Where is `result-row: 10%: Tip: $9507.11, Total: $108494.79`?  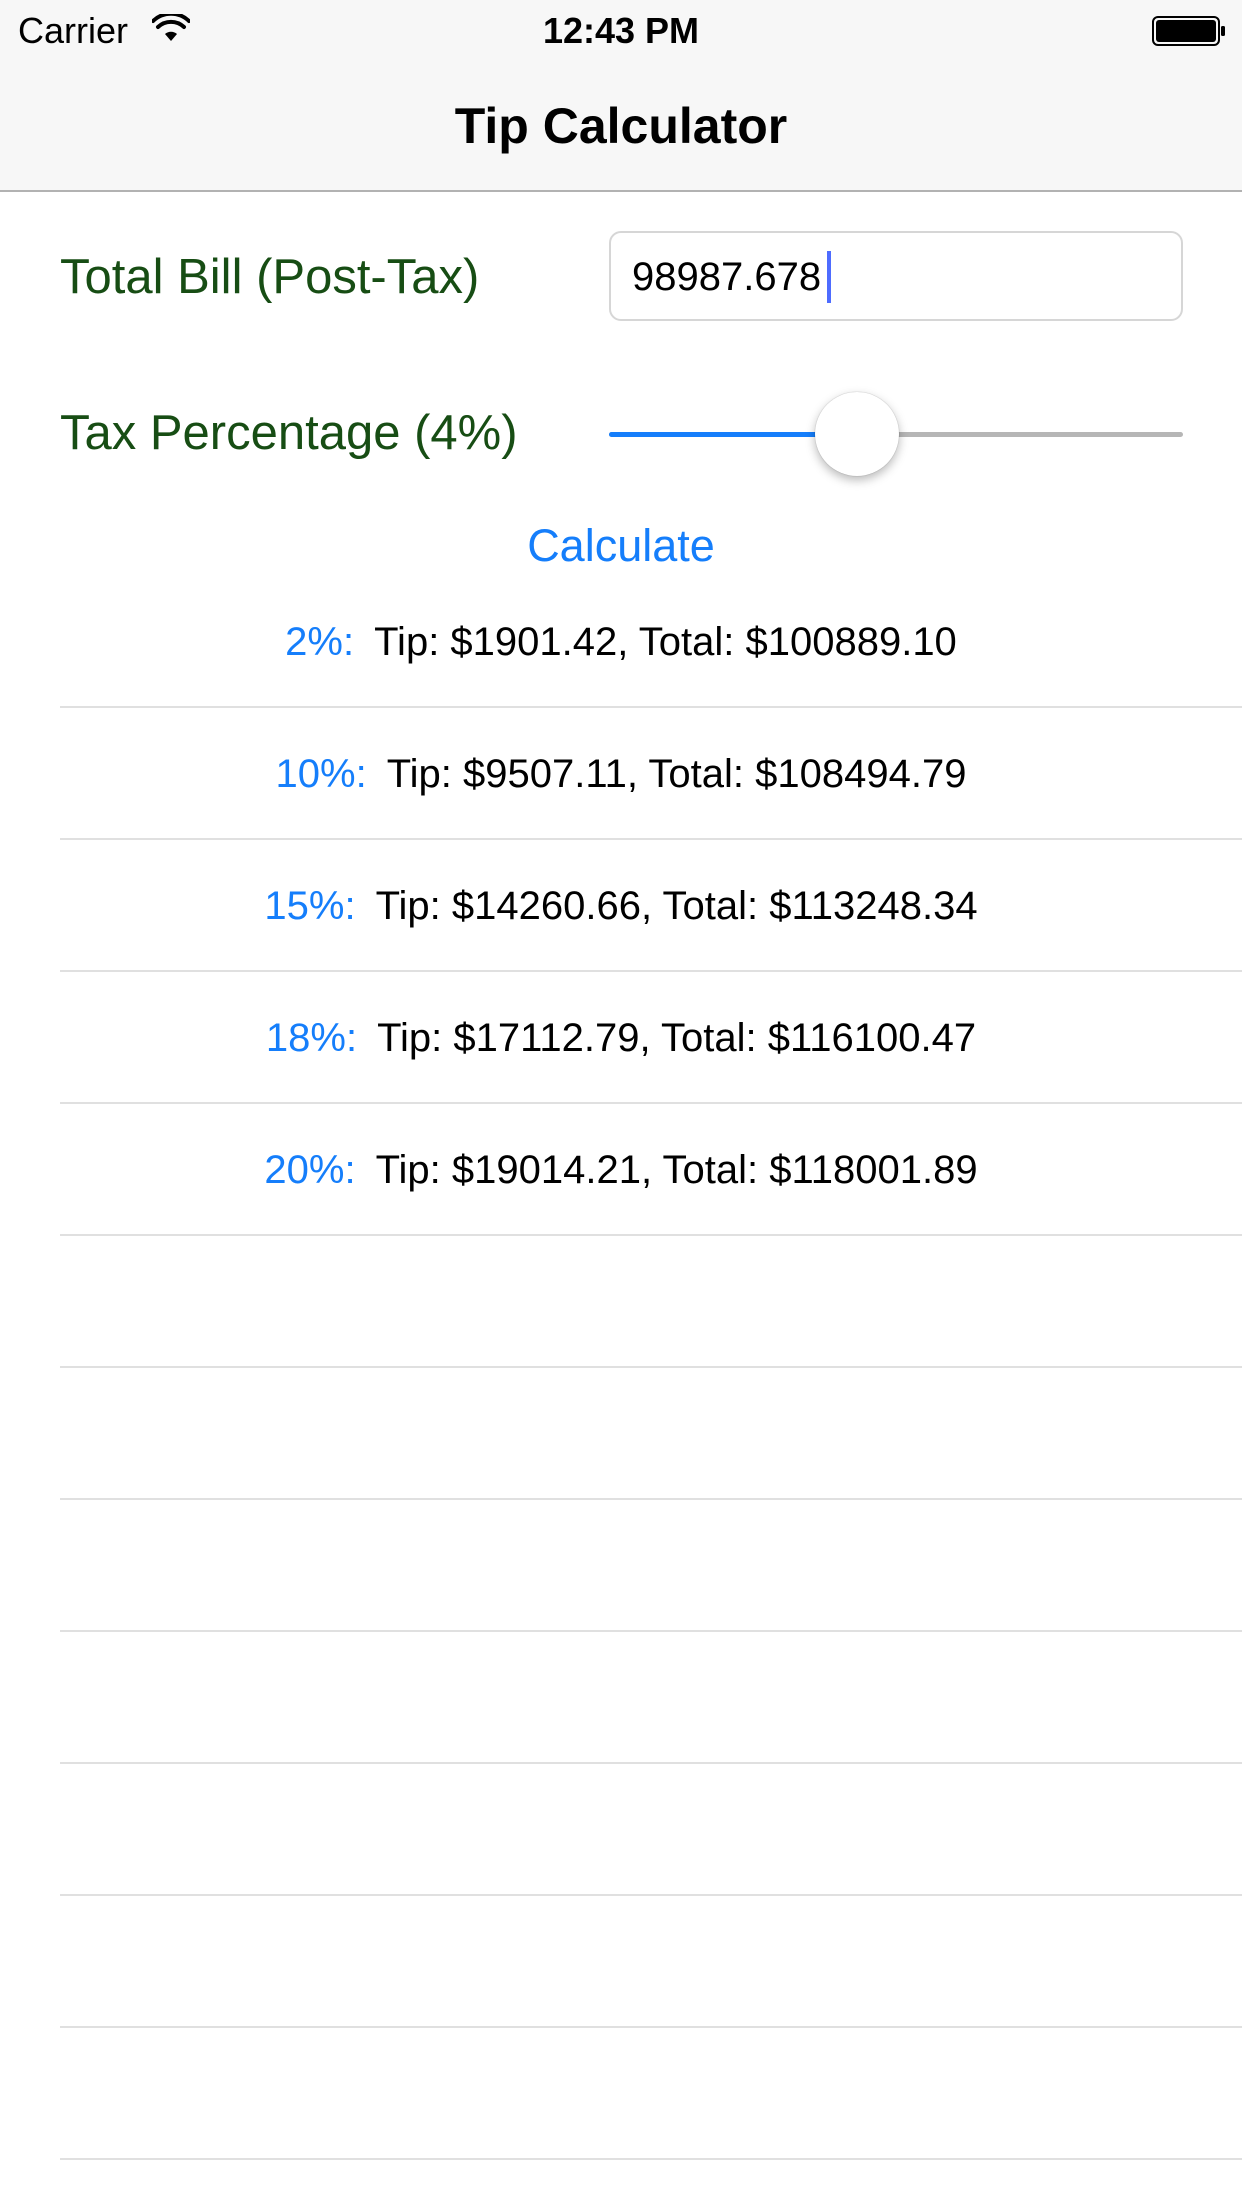 result-row: 10%: Tip: $9507.11, Total: $108494.79 is located at coordinates (621, 774).